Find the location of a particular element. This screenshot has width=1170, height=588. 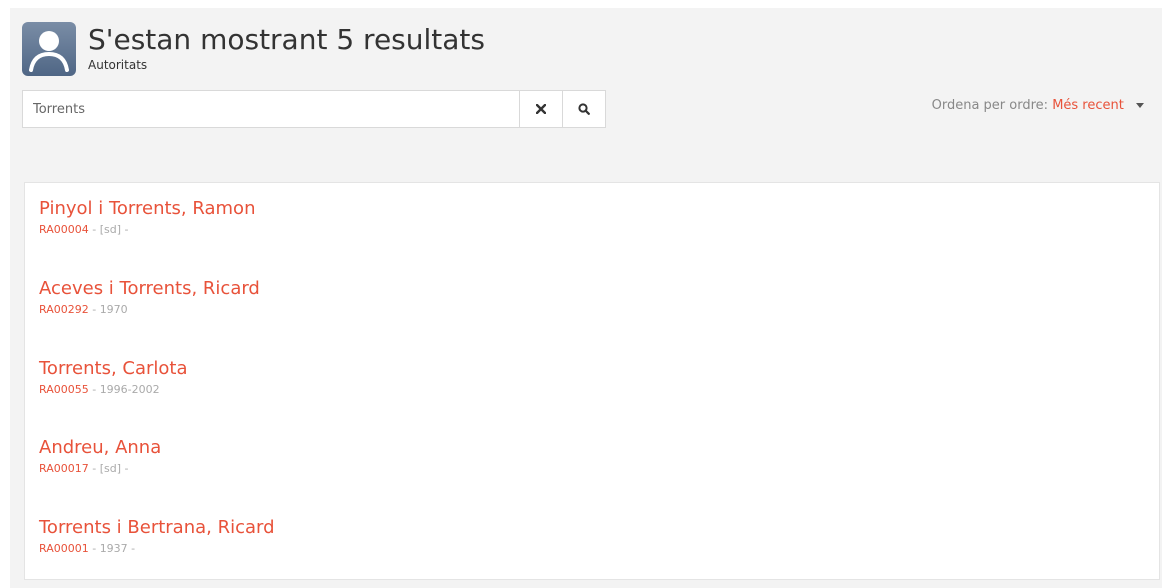

page-subtitle: Autoritats is located at coordinates (118, 65).